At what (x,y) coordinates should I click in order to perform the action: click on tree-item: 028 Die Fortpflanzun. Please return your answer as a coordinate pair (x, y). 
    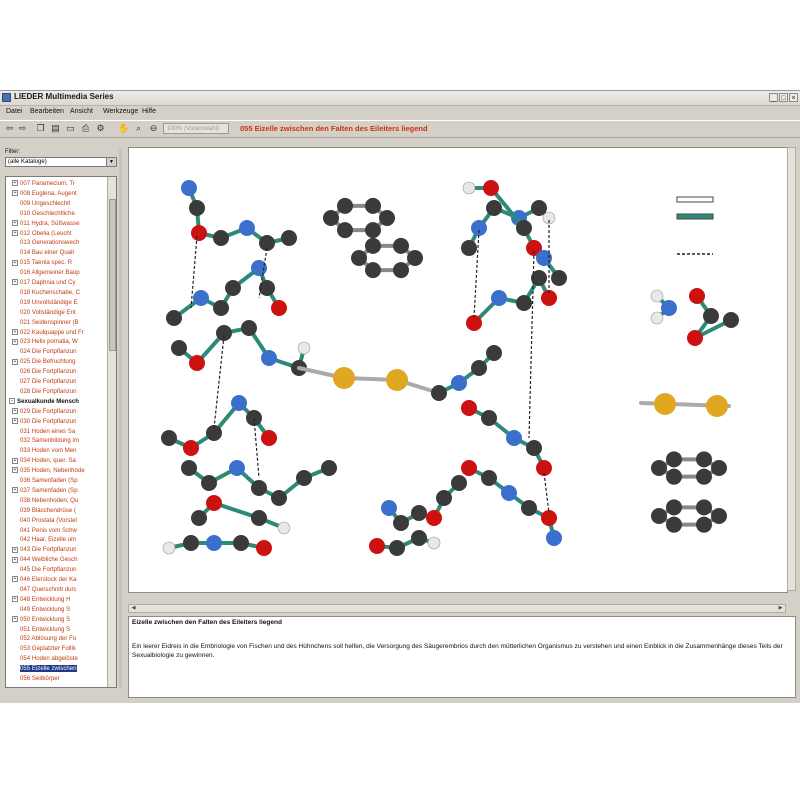
    Looking at the image, I should click on (64, 391).